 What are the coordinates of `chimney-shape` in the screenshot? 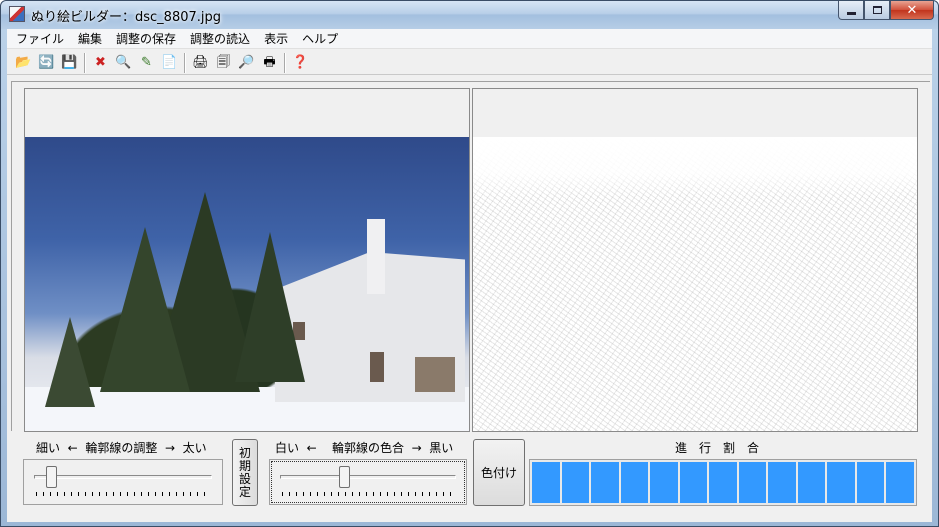 It's located at (376, 256).